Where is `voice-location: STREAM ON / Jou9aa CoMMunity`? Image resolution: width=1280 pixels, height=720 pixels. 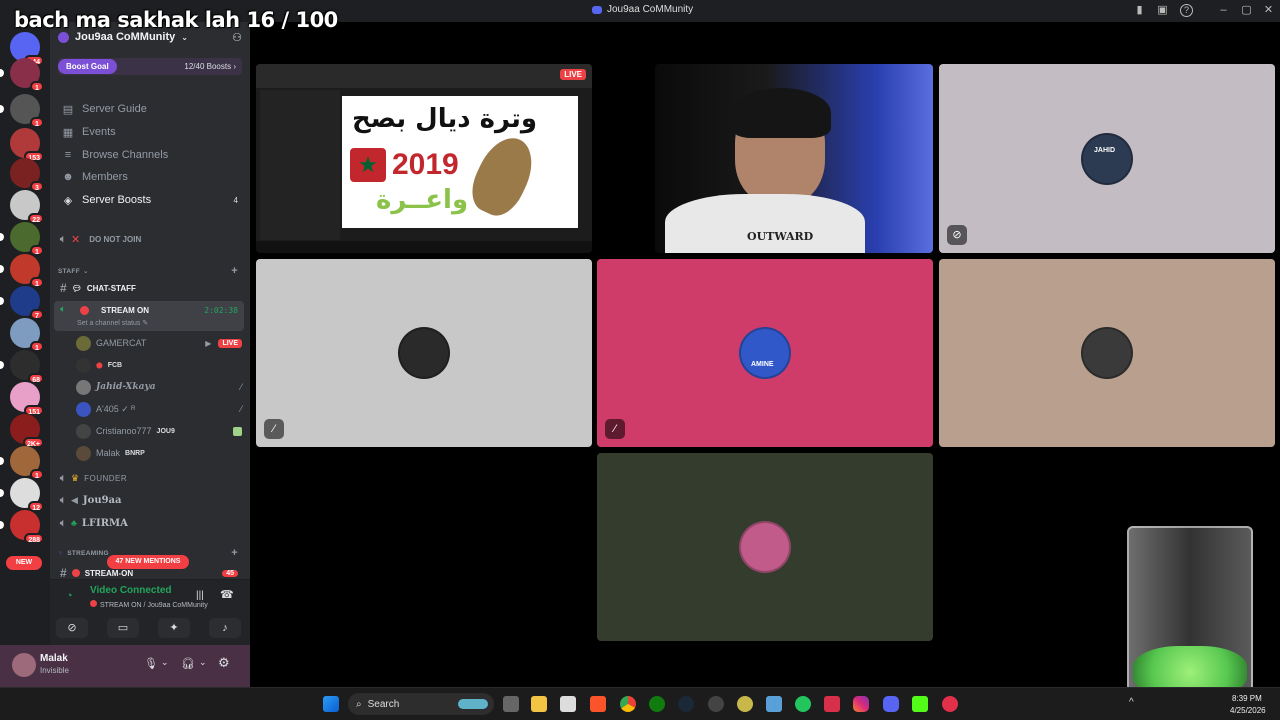
voice-location: STREAM ON / Jou9aa CoMMunity is located at coordinates (149, 604).